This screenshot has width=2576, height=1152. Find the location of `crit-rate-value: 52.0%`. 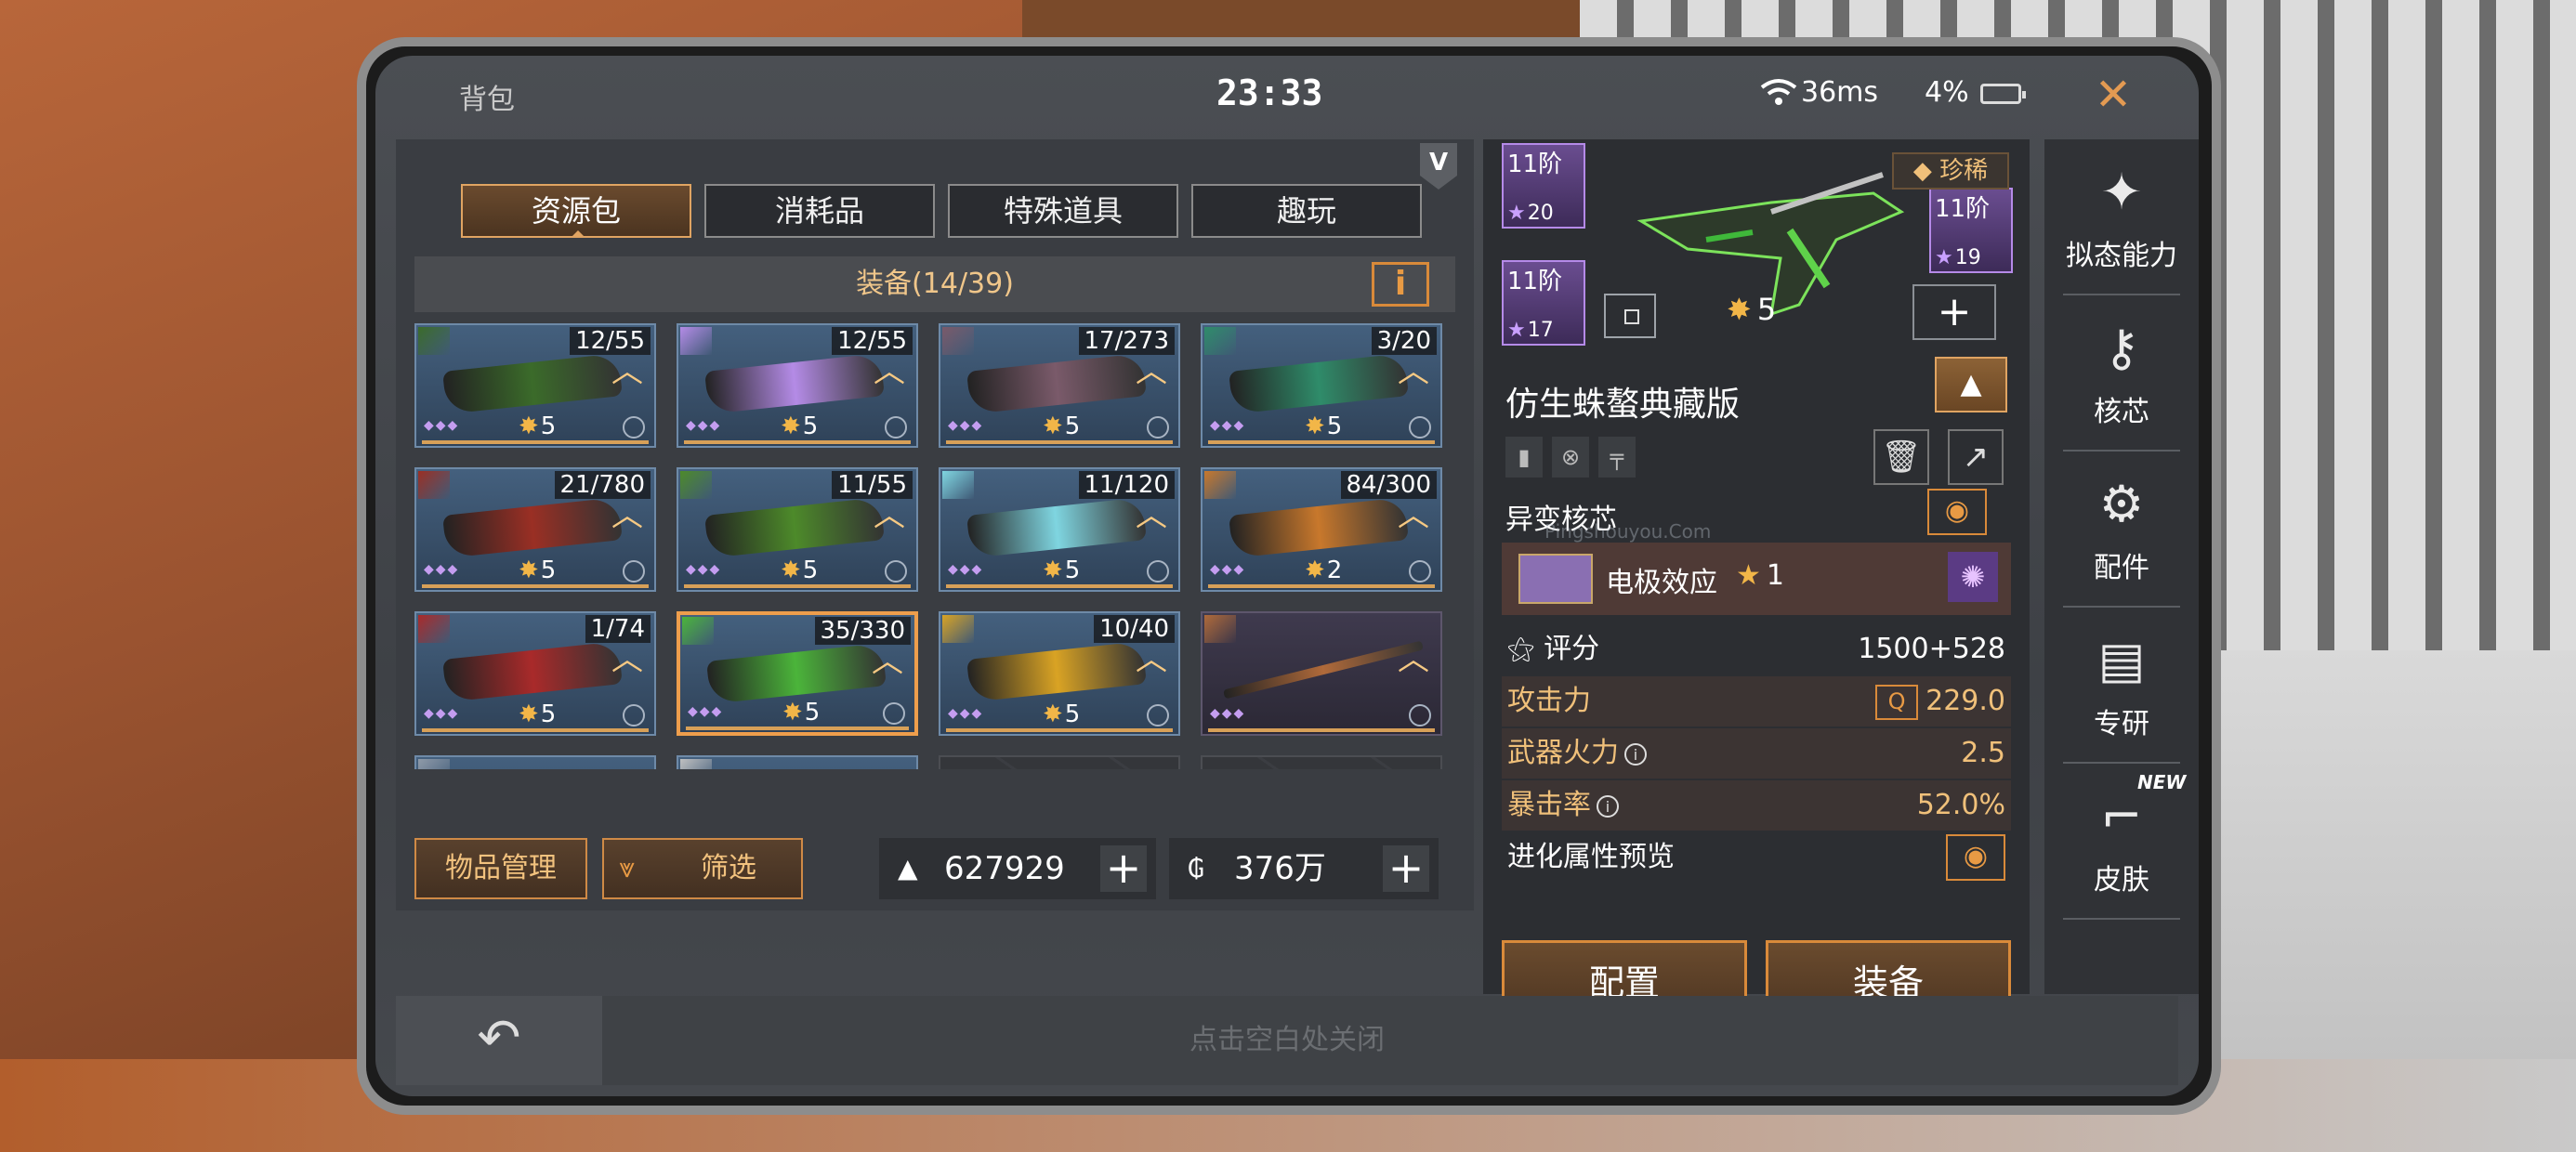

crit-rate-value: 52.0% is located at coordinates (1960, 805).